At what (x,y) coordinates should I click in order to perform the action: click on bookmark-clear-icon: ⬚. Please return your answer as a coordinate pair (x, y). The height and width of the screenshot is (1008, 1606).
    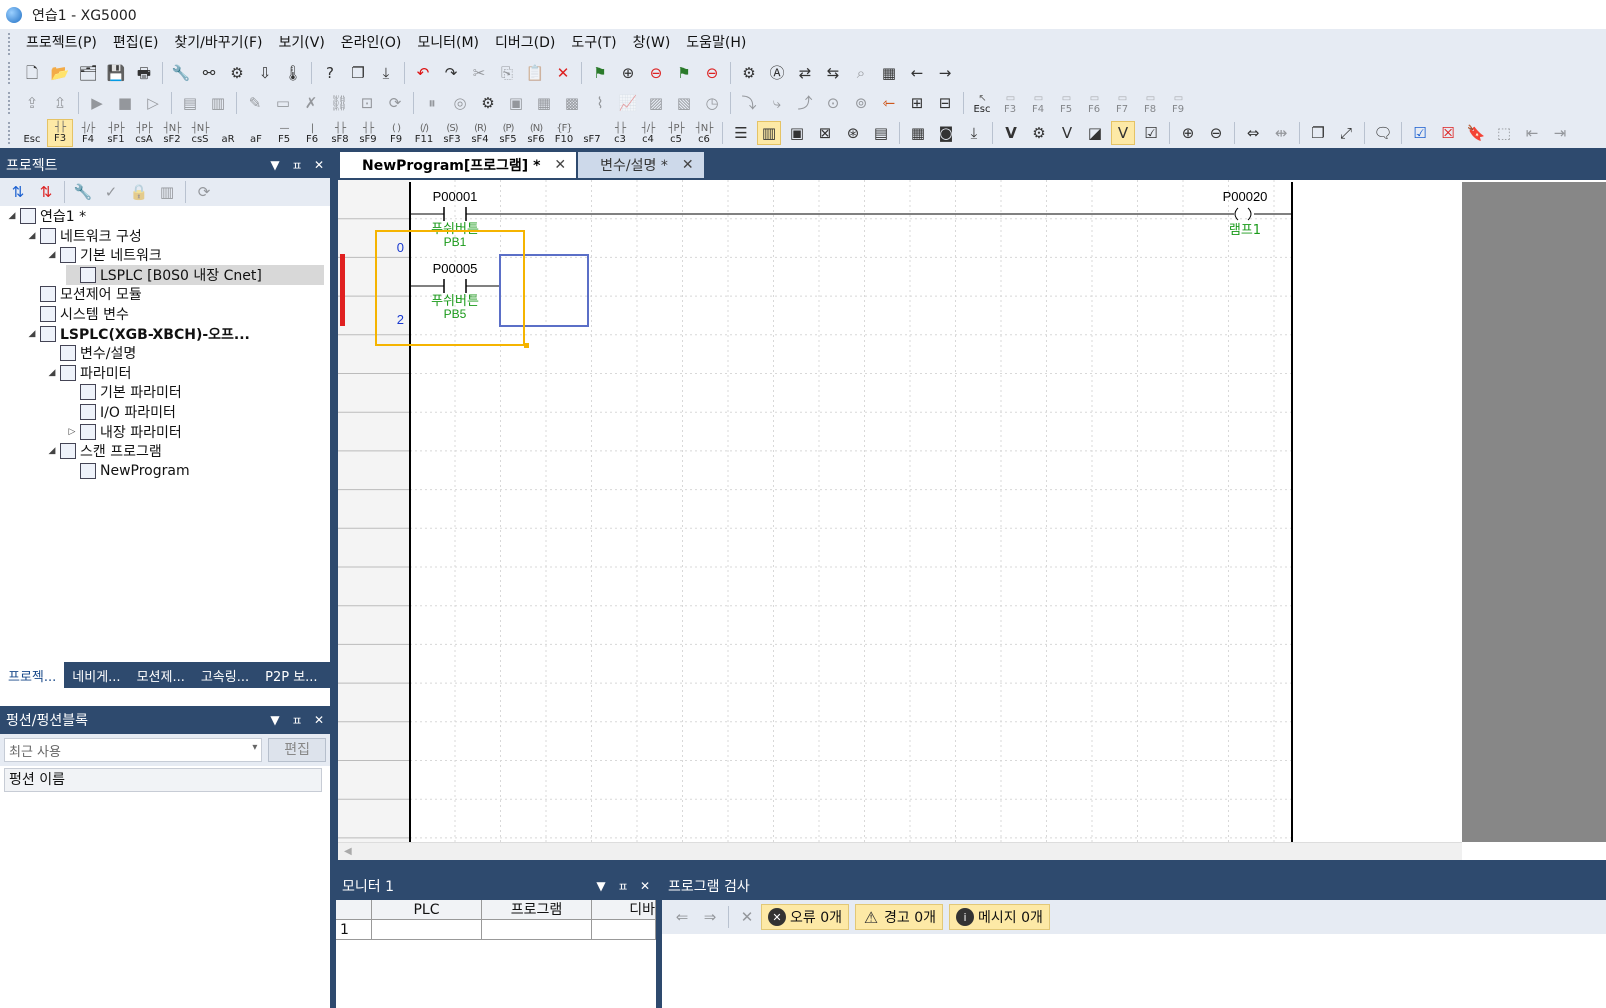
    Looking at the image, I should click on (1504, 133).